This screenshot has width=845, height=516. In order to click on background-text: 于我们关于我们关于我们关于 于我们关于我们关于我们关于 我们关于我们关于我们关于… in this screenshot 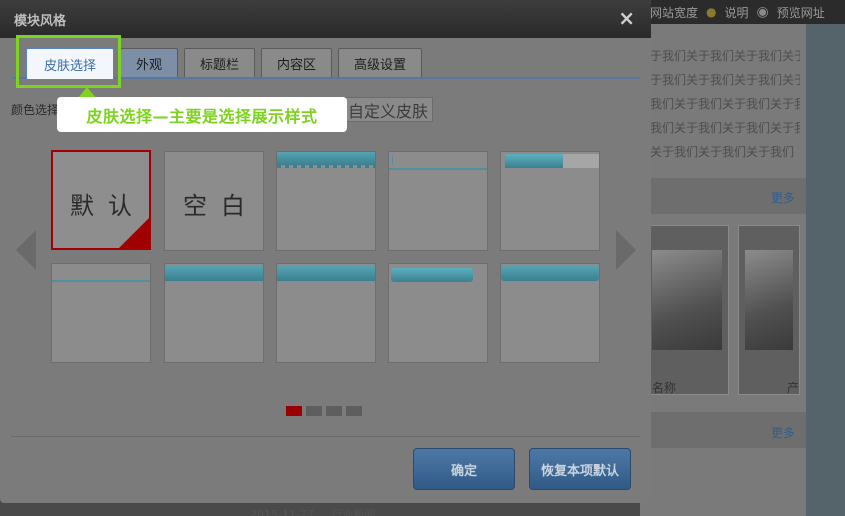, I will do `click(725, 104)`.